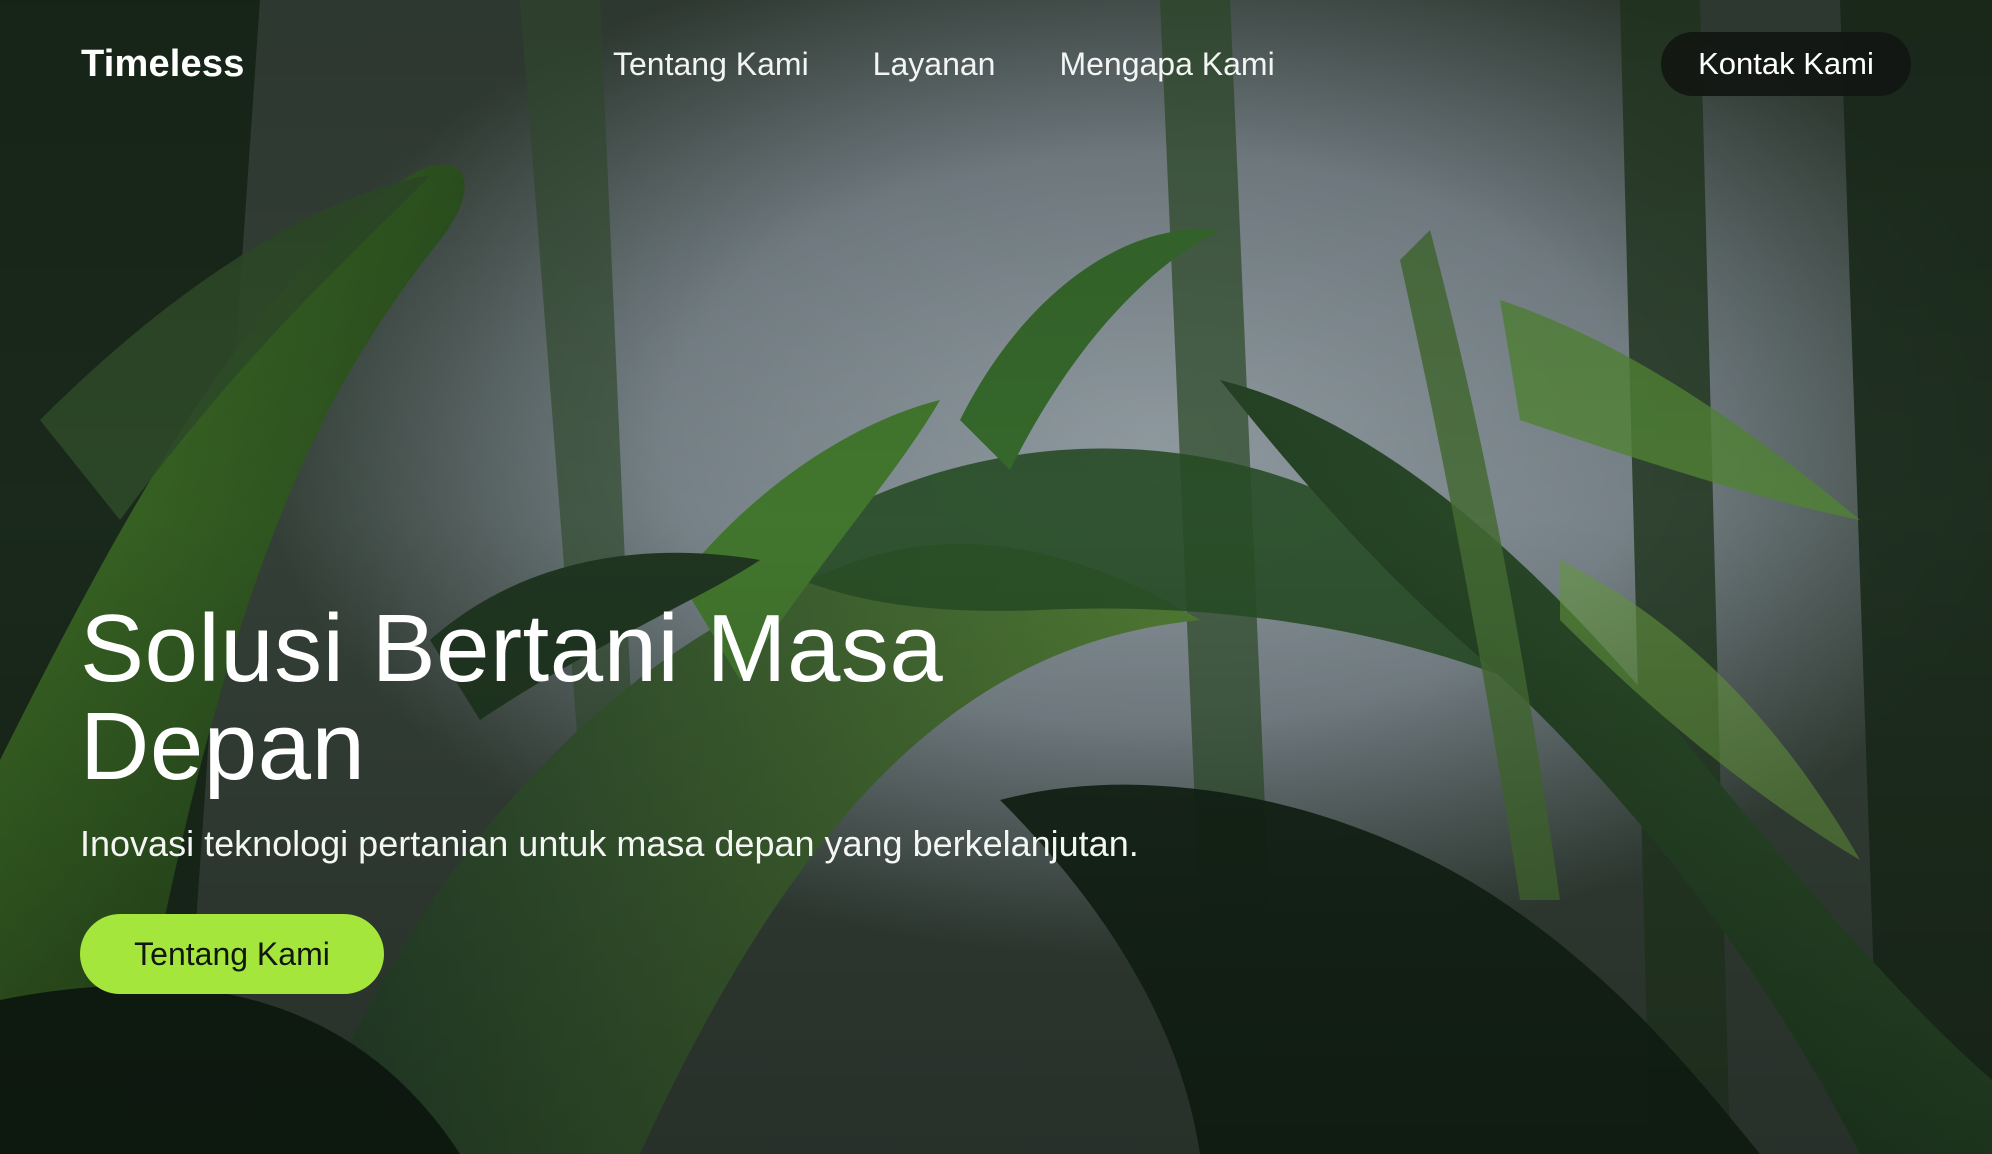  Describe the element at coordinates (711, 64) in the screenshot. I see `nav-link-tentang-kami: Tentang Kami` at that location.